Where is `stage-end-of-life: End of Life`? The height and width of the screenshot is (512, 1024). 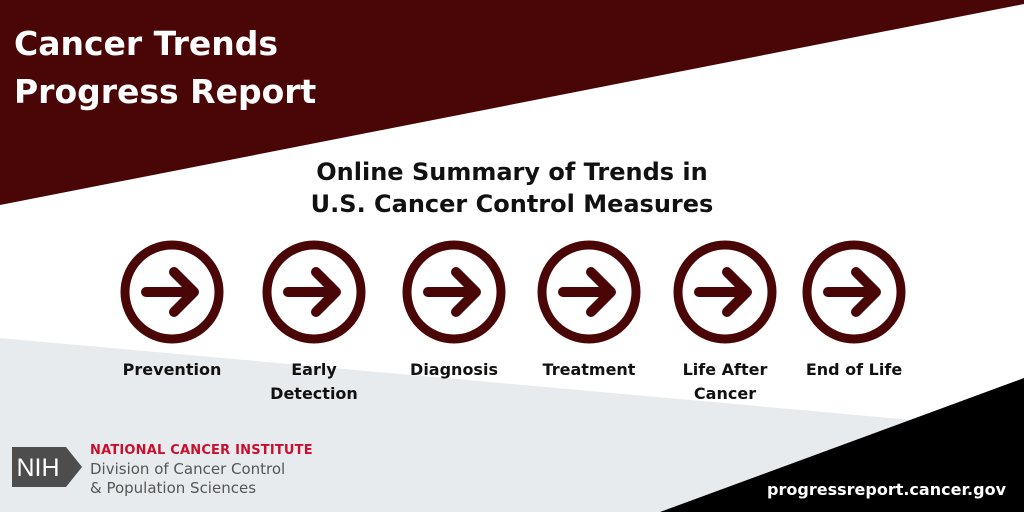 stage-end-of-life: End of Life is located at coordinates (854, 311).